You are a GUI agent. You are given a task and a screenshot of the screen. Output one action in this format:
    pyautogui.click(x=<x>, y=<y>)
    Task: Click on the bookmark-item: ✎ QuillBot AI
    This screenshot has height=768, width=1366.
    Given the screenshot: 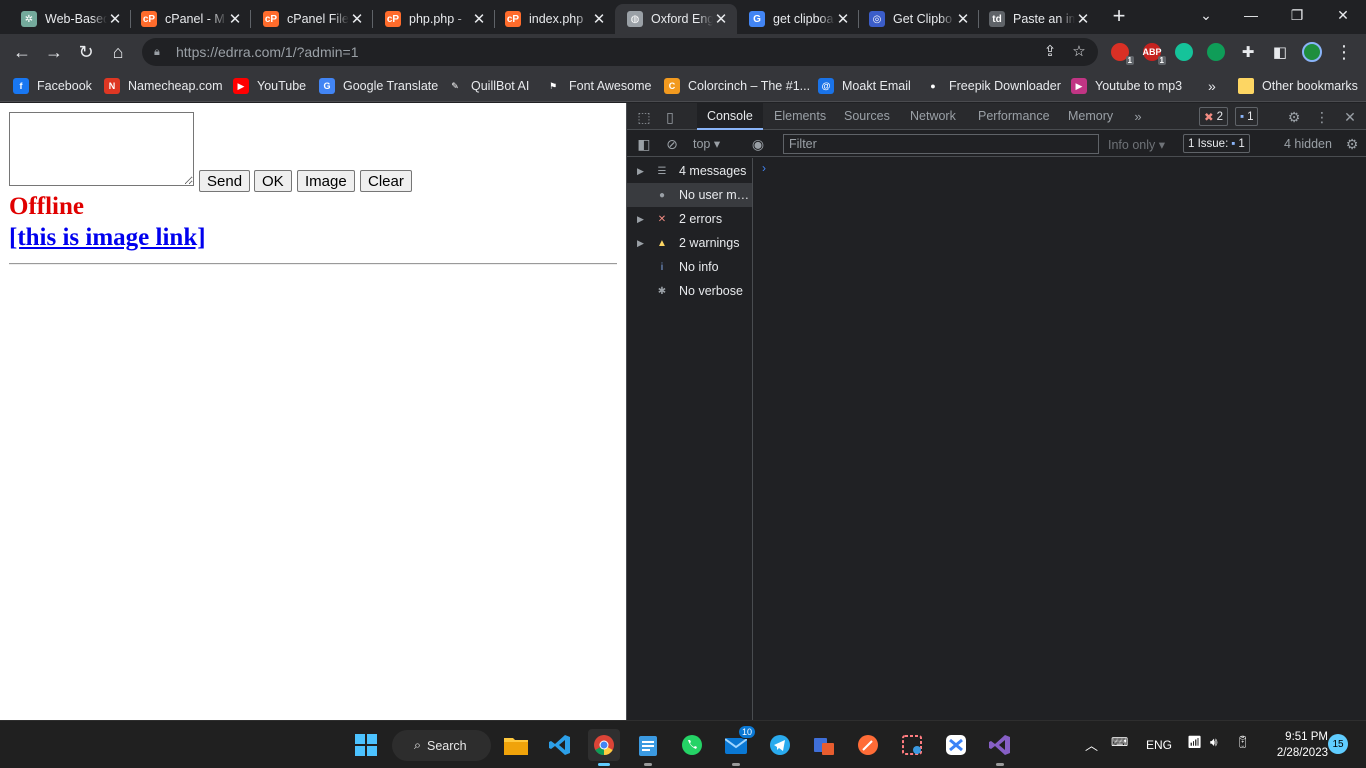 What is the action you would take?
    pyautogui.click(x=488, y=86)
    